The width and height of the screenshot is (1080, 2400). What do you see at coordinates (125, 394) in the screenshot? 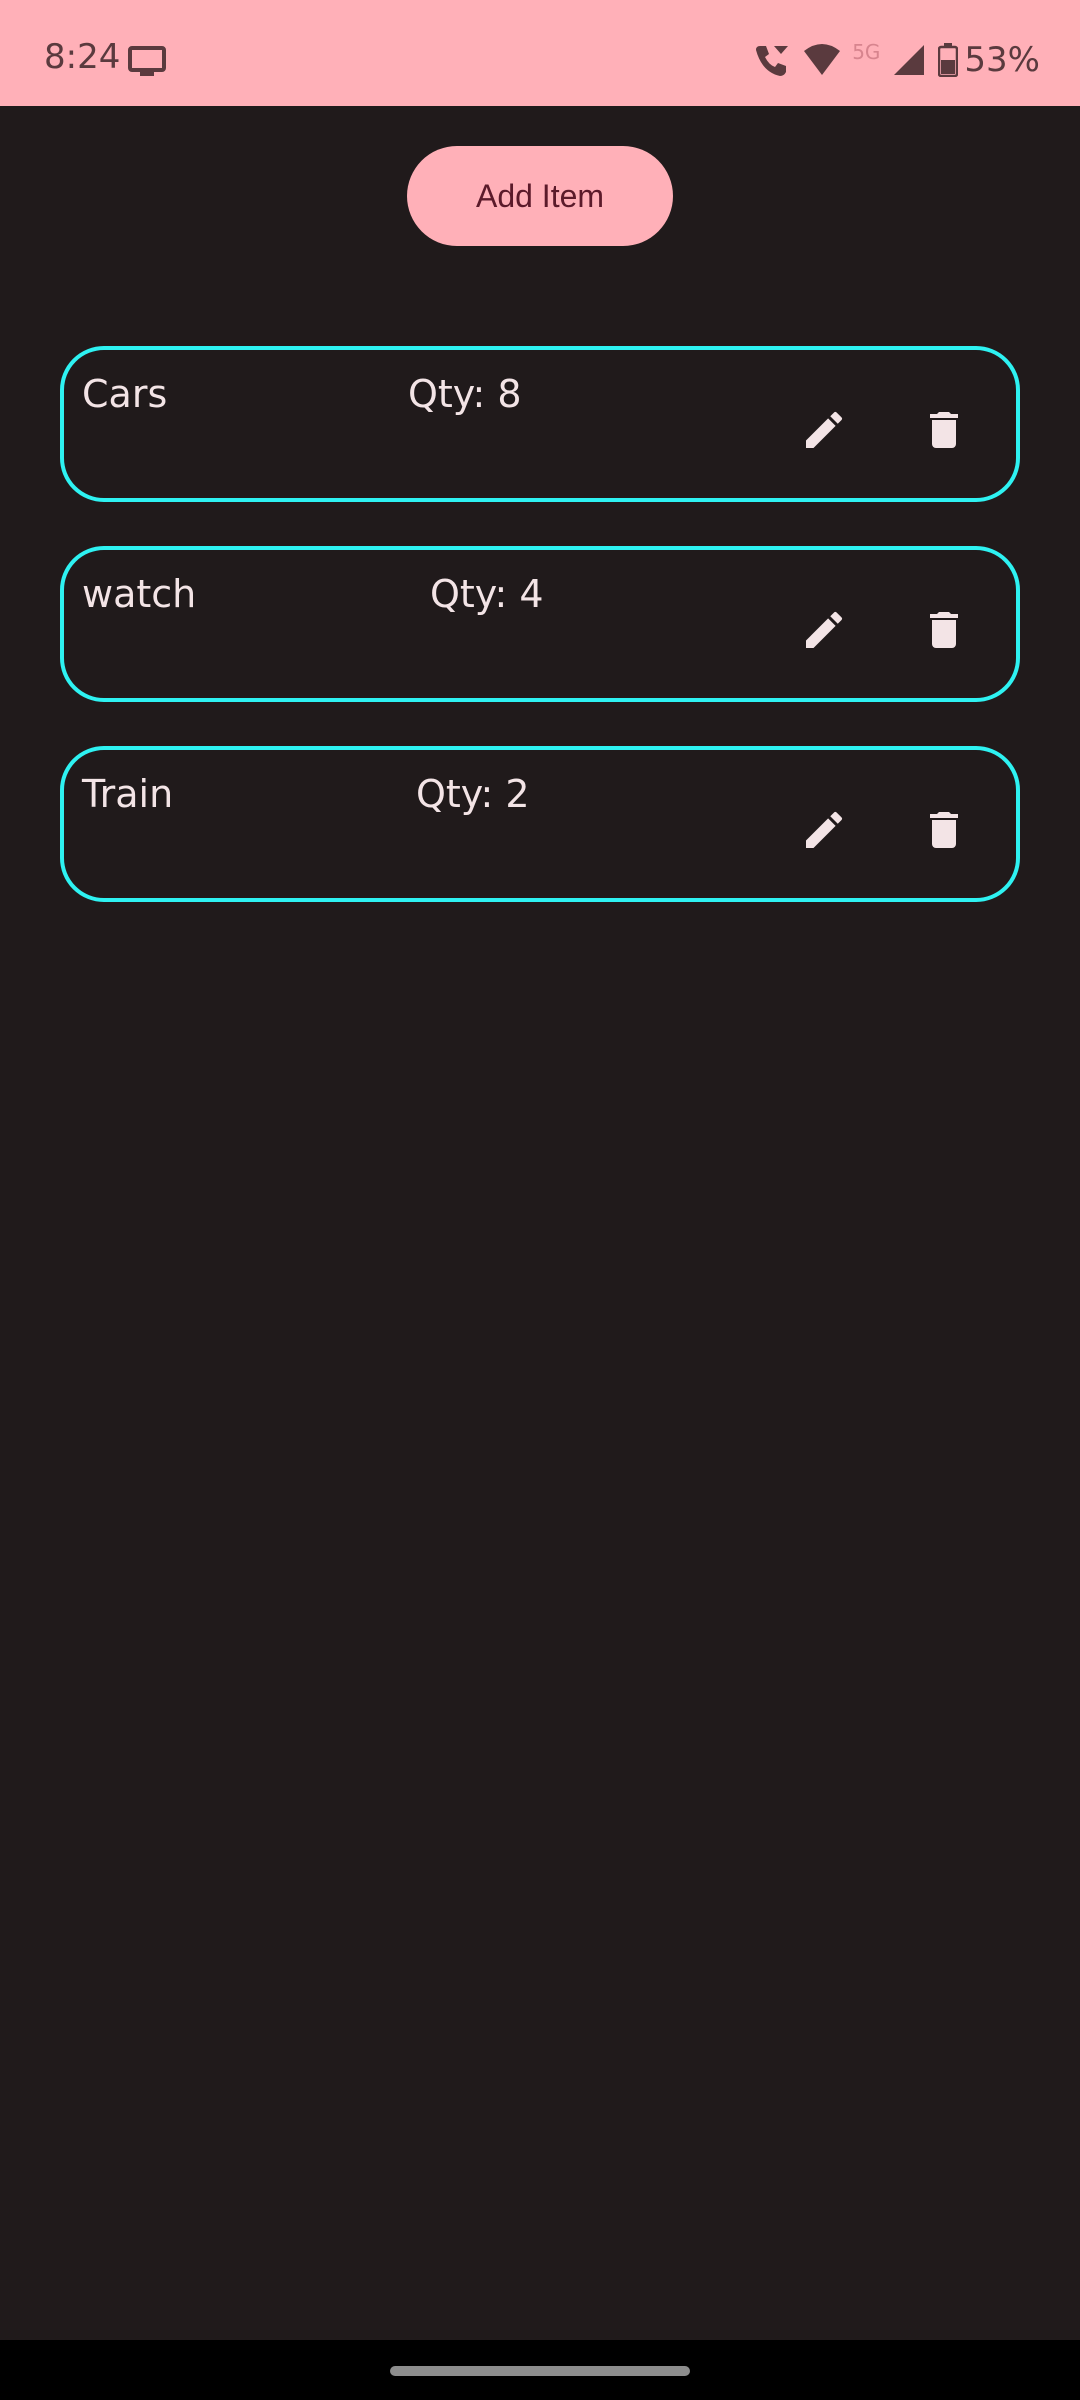
I see `item-name: Cars` at bounding box center [125, 394].